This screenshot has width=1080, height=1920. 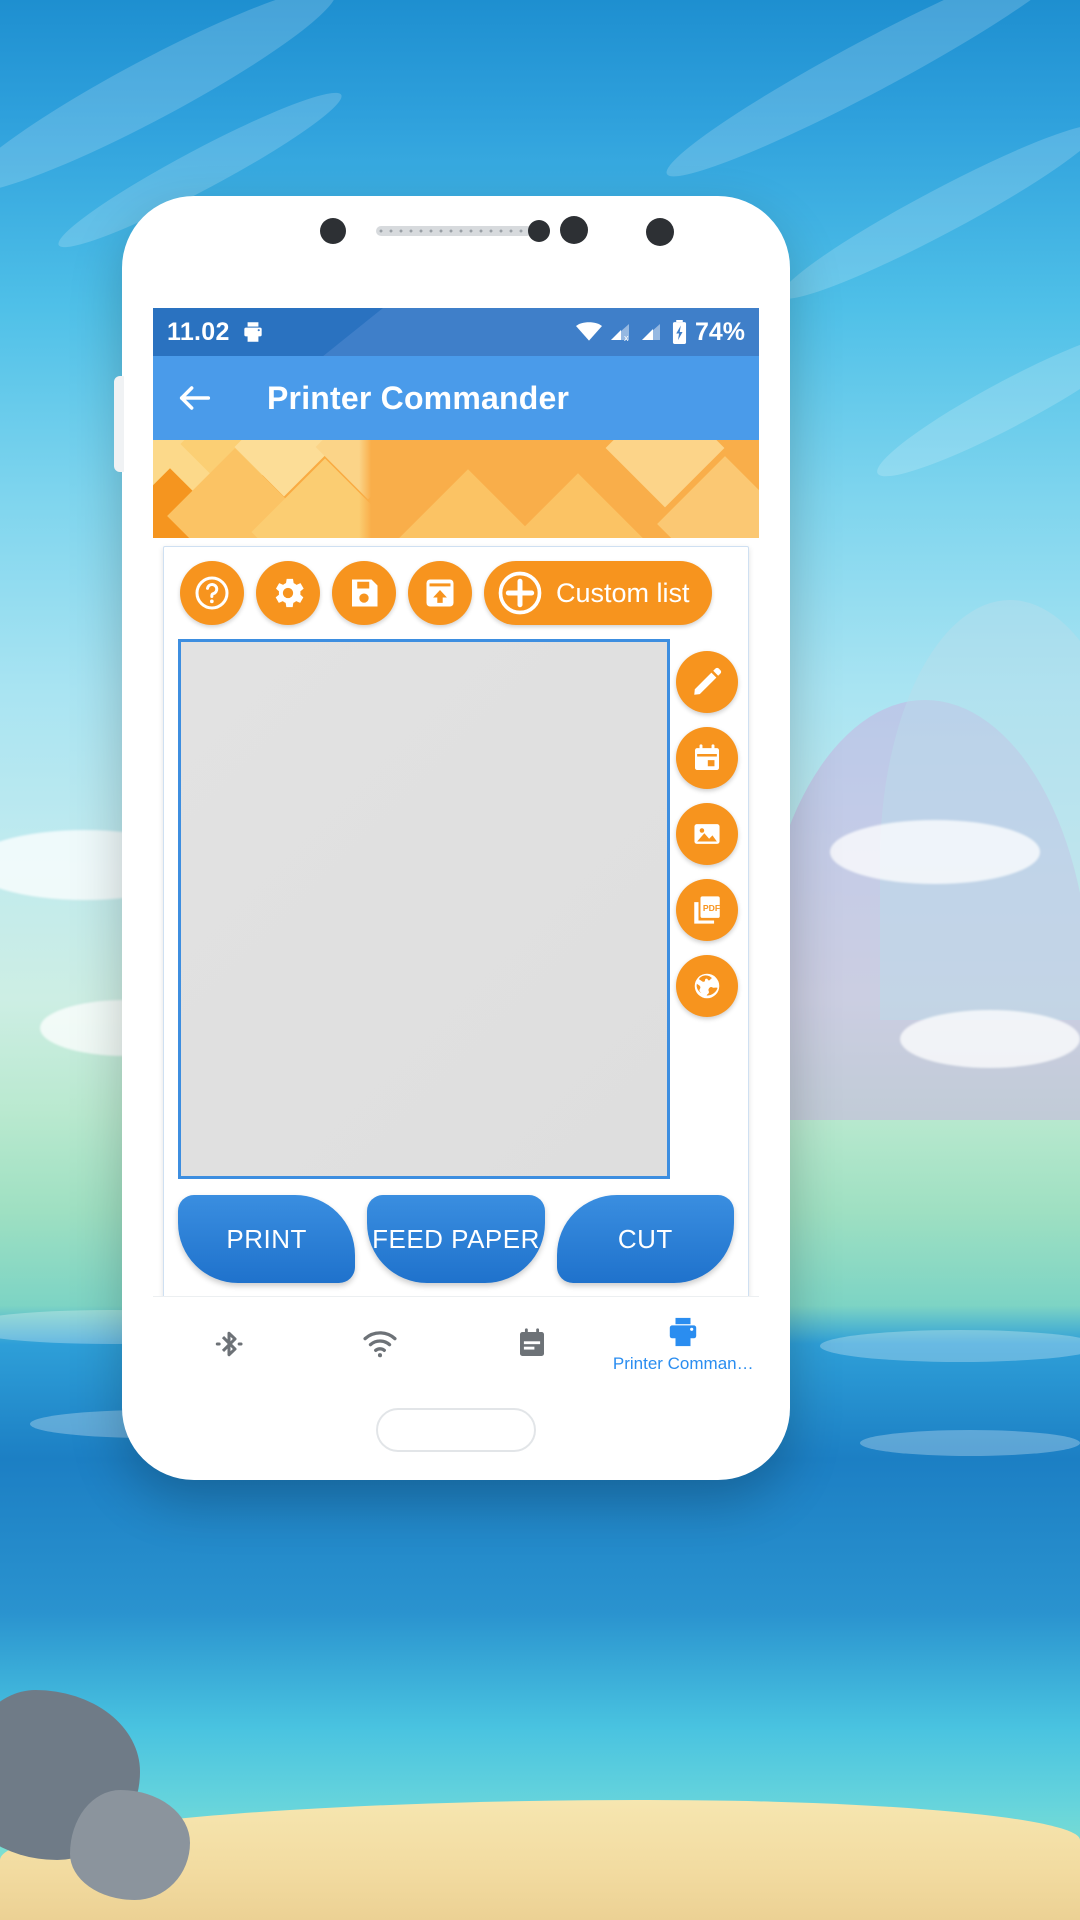 I want to click on back-arrow-icon, so click(x=195, y=398).